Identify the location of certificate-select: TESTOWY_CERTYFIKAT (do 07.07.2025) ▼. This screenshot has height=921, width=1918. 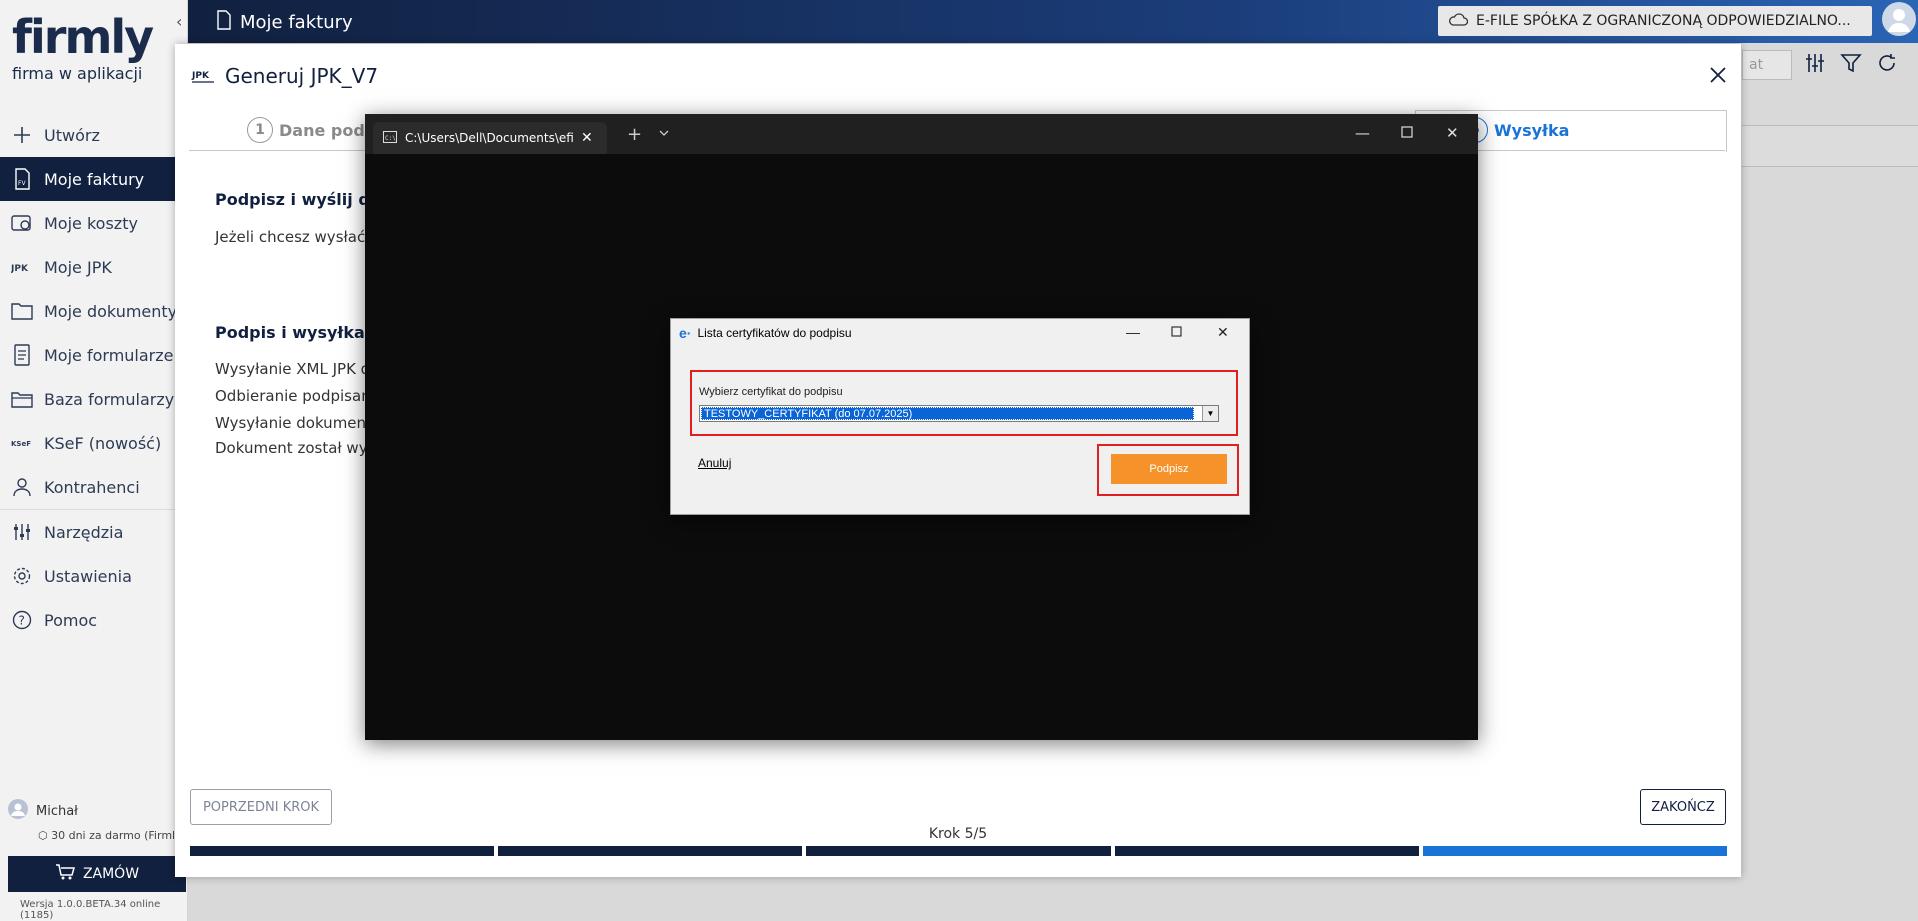
(959, 413).